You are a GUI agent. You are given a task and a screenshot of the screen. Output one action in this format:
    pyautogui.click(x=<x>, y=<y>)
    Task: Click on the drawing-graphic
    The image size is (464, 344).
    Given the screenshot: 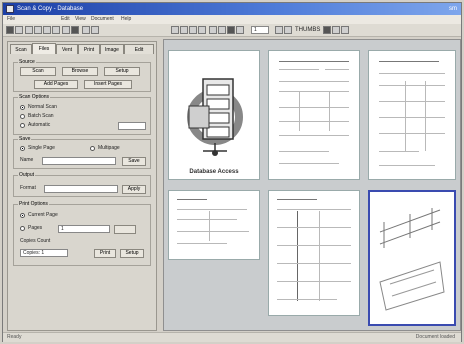 What is the action you would take?
    pyautogui.click(x=412, y=259)
    